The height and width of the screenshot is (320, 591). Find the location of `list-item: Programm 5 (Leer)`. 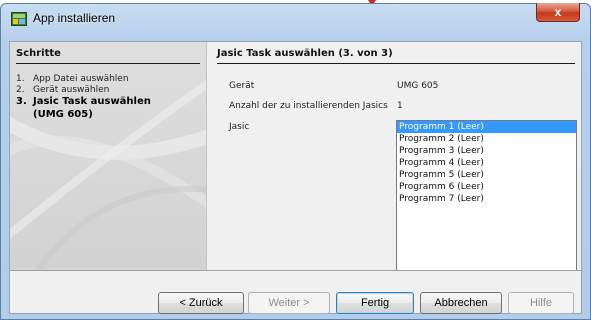

list-item: Programm 5 (Leer) is located at coordinates (486, 175).